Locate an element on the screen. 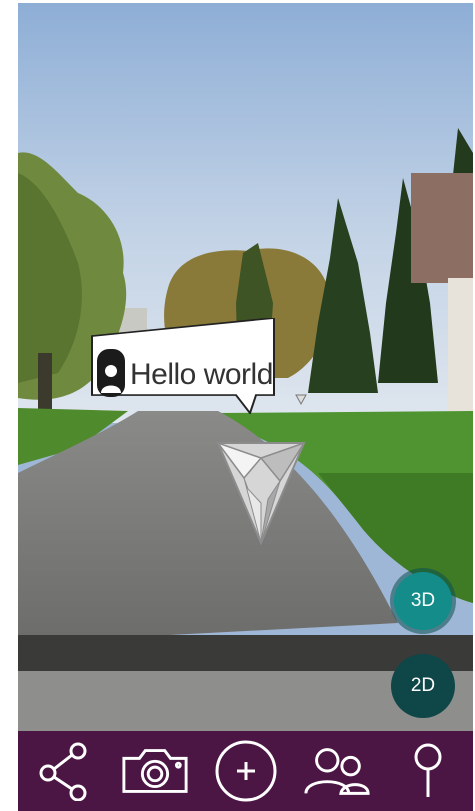 The image size is (475, 811). share-button is located at coordinates (64, 771).